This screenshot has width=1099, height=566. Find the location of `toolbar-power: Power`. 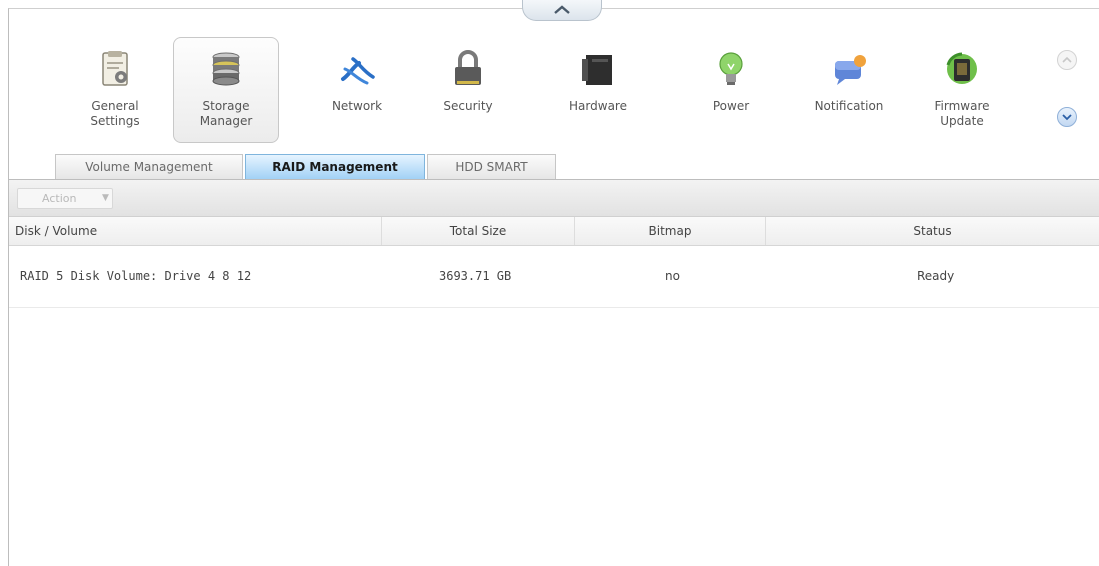

toolbar-power: Power is located at coordinates (731, 90).